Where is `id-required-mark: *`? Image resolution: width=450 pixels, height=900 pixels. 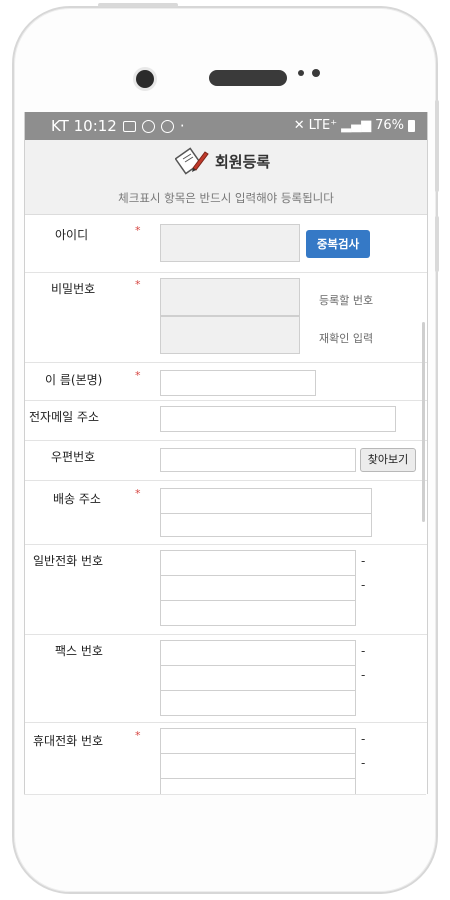 id-required-mark: * is located at coordinates (138, 230).